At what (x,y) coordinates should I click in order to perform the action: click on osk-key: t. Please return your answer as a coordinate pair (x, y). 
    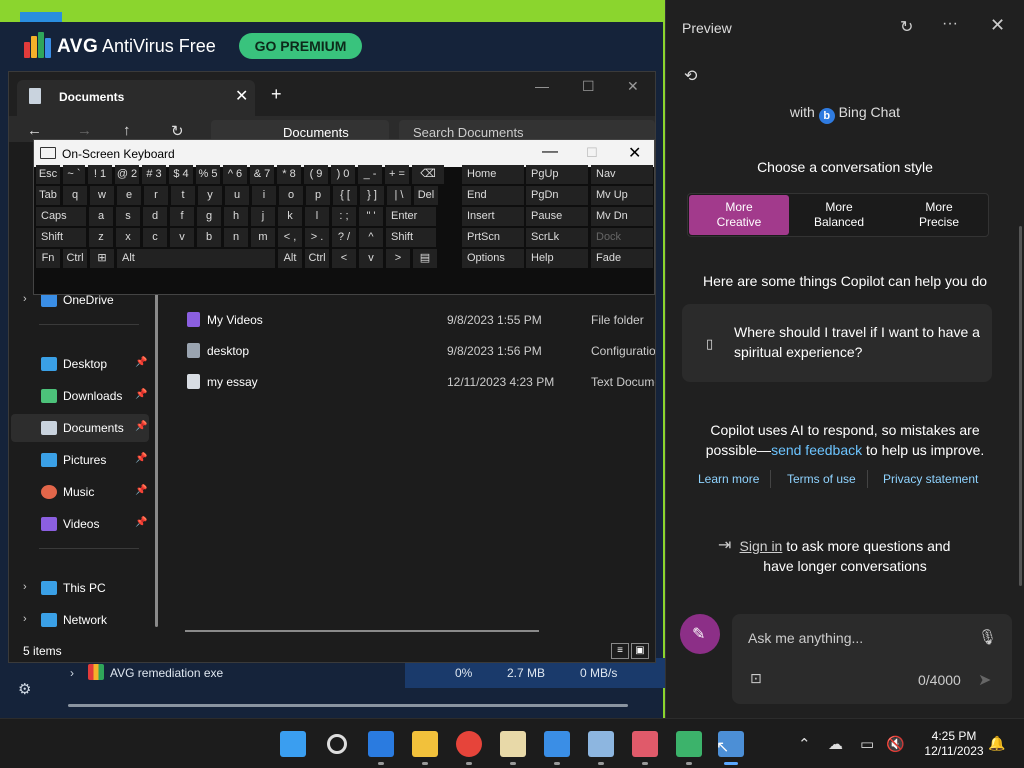
    Looking at the image, I should click on (183, 195).